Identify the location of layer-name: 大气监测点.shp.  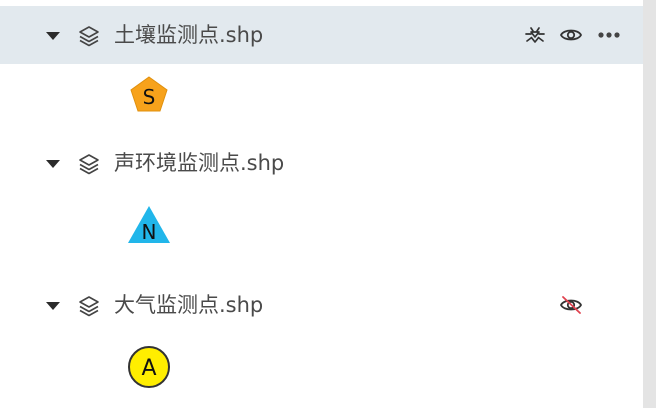
(189, 305).